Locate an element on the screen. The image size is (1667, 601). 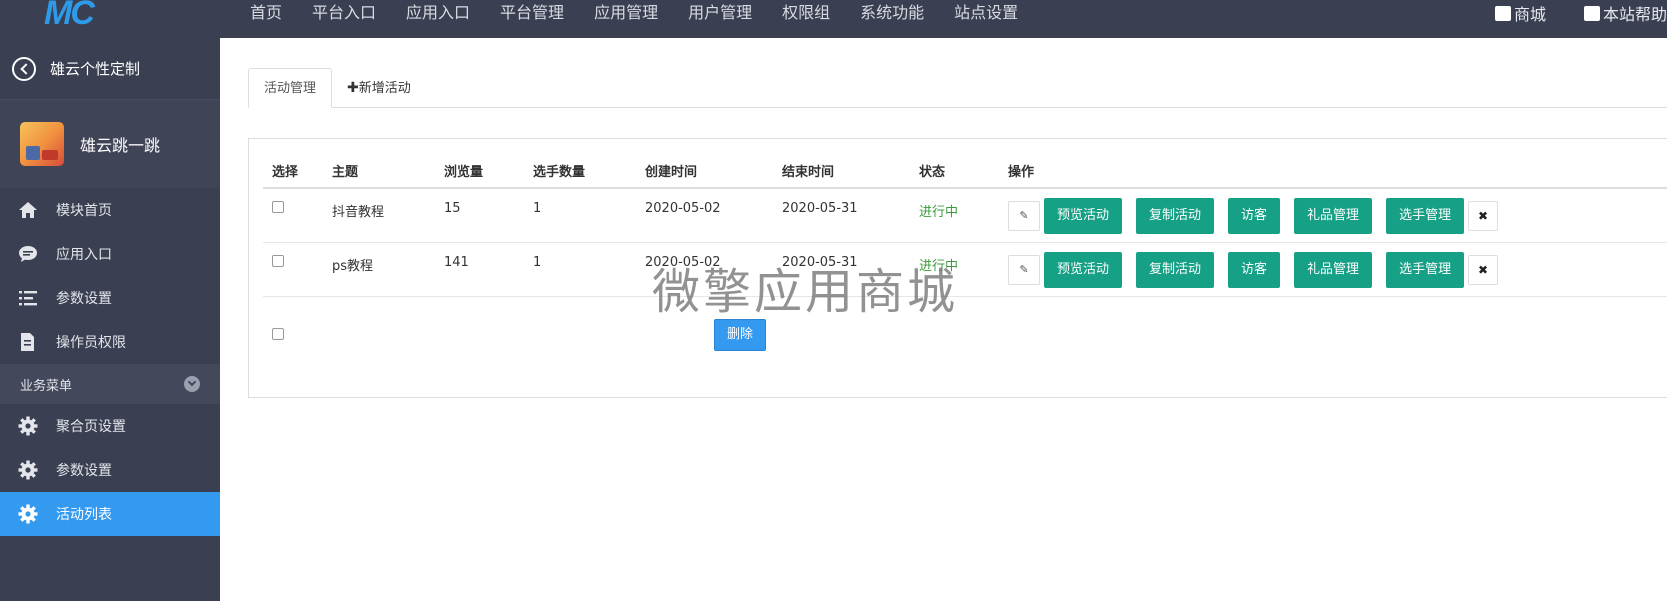
col-select: 选择 is located at coordinates (285, 172).